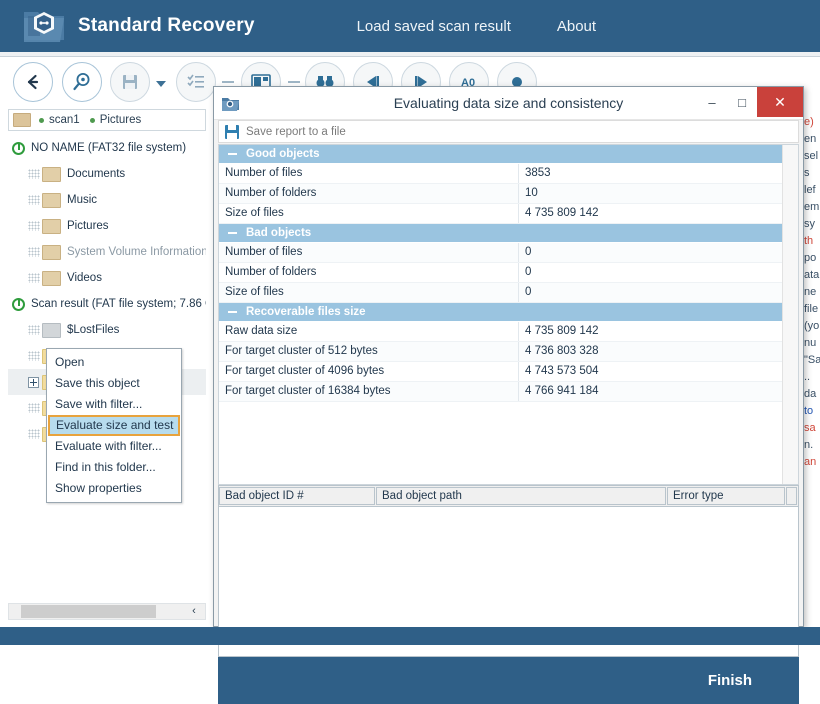  Describe the element at coordinates (508, 131) in the screenshot. I see `dialog-toolbar: Save report to a file` at that location.